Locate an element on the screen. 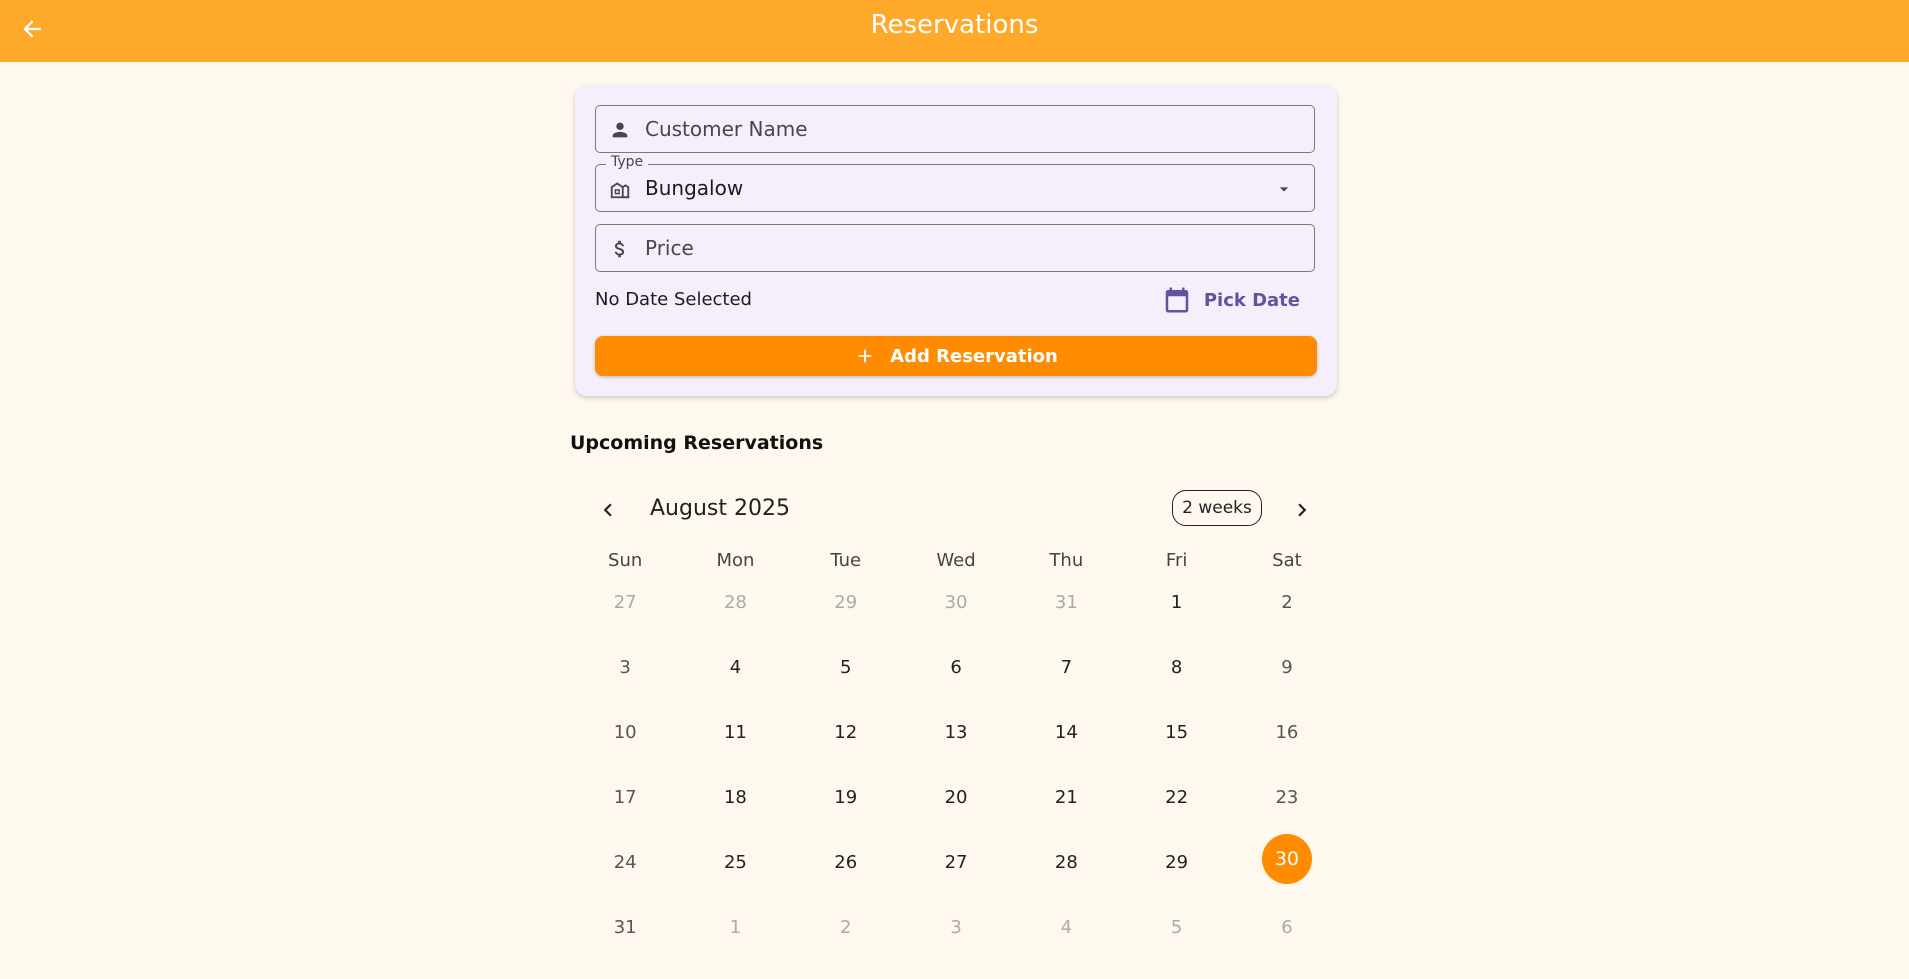 This screenshot has height=979, width=1909. calendar-day-number: 27 is located at coordinates (956, 862).